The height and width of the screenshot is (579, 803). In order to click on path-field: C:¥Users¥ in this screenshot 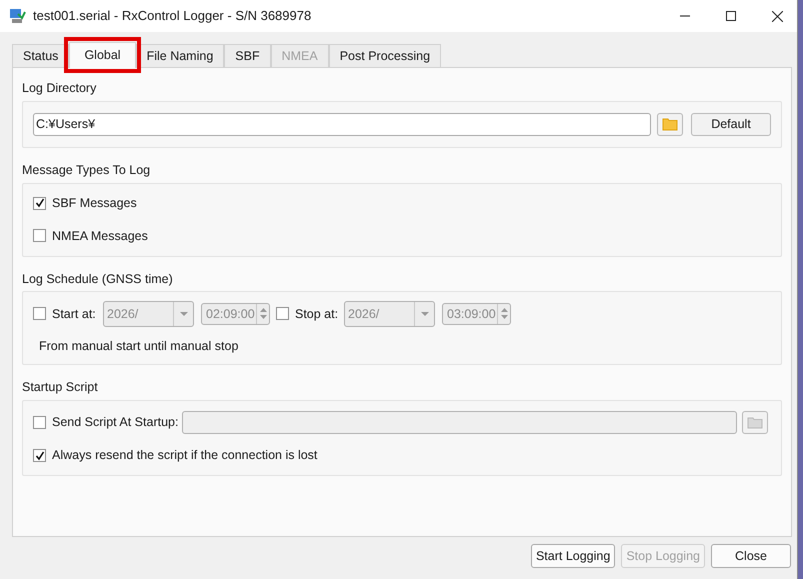, I will do `click(342, 124)`.